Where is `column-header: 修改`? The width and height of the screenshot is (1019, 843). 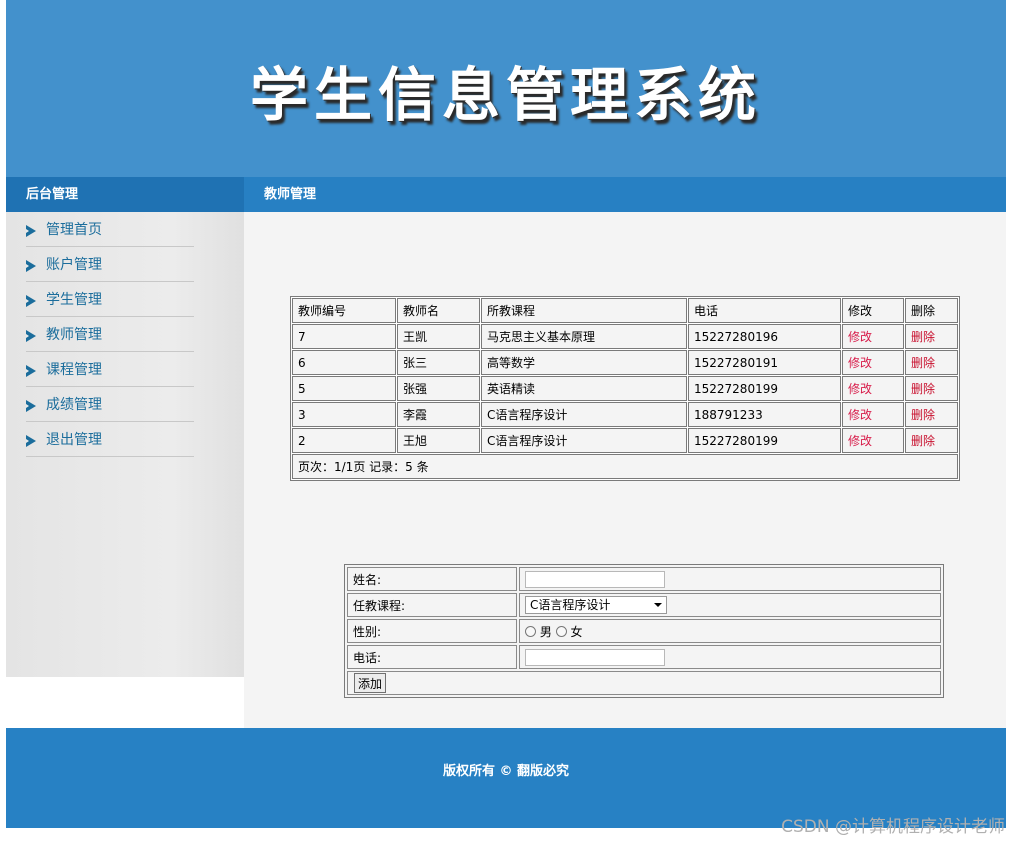 column-header: 修改 is located at coordinates (873, 310).